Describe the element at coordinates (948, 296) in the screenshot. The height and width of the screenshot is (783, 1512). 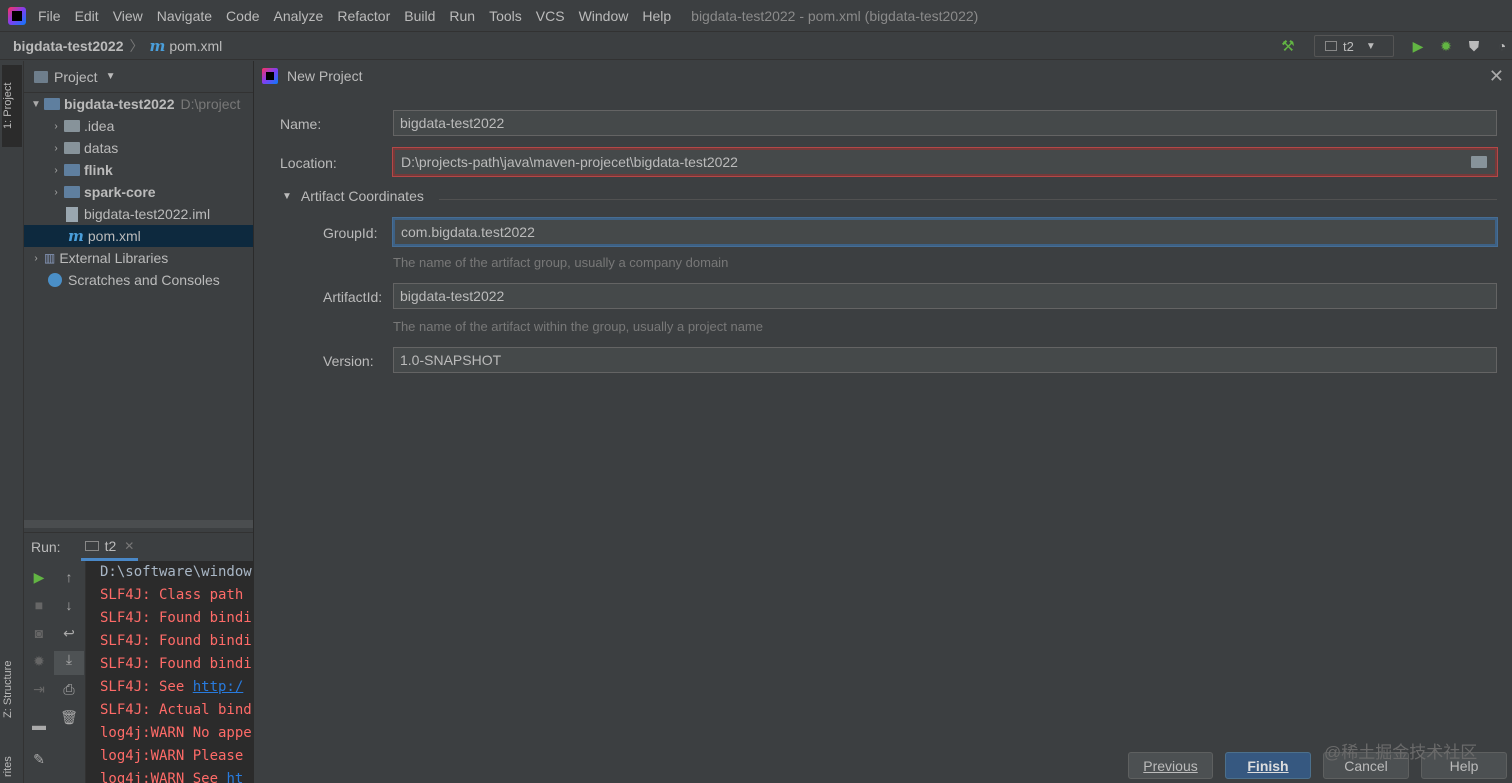
I see `artifactid-input` at that location.